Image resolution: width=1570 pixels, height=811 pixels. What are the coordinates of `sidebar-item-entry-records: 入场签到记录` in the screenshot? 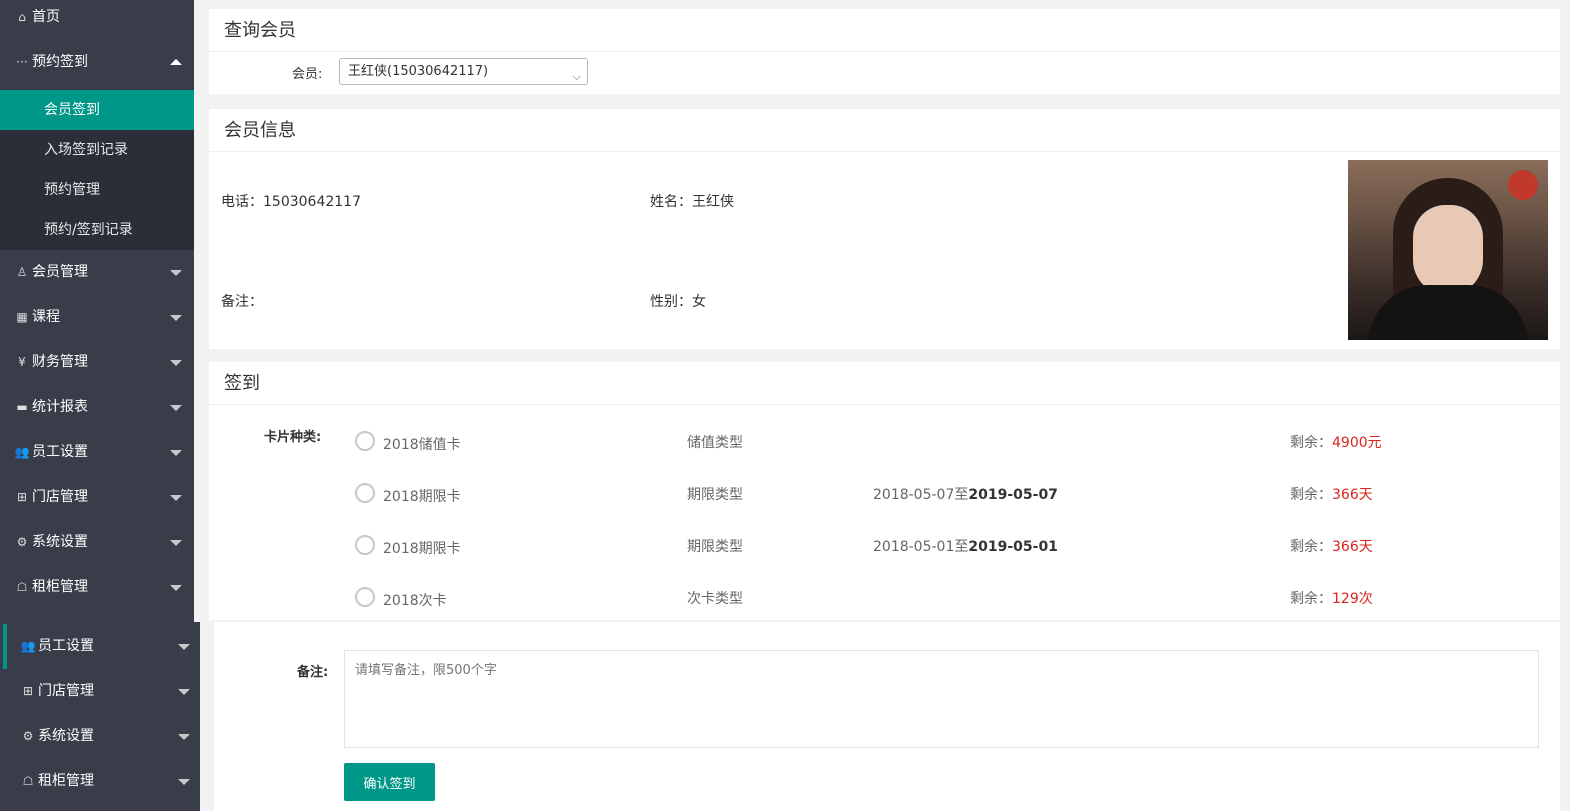 It's located at (97, 150).